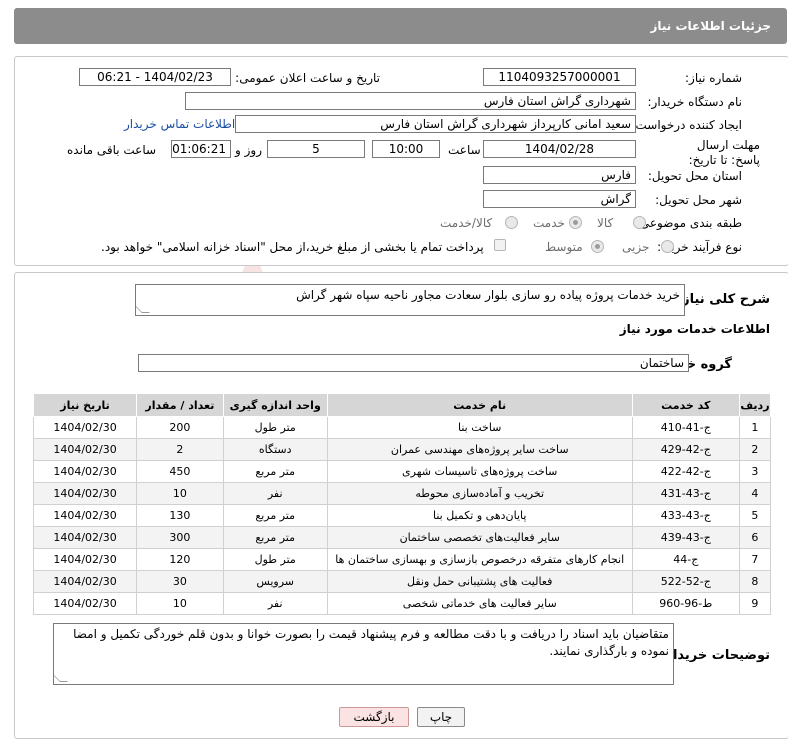 The image size is (788, 742). What do you see at coordinates (179, 124) in the screenshot?
I see `contact-info-link: اطلاعات تماس خریدار` at bounding box center [179, 124].